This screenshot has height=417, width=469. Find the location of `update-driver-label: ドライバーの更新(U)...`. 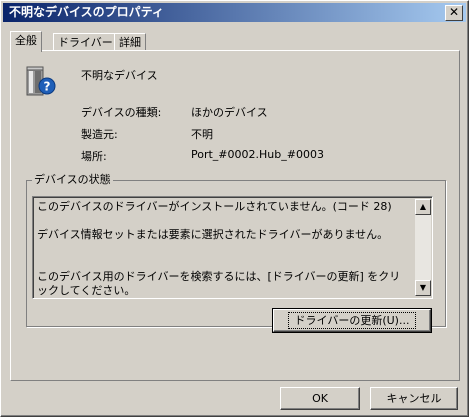

update-driver-label: ドライバーの更新(U)... is located at coordinates (352, 320).